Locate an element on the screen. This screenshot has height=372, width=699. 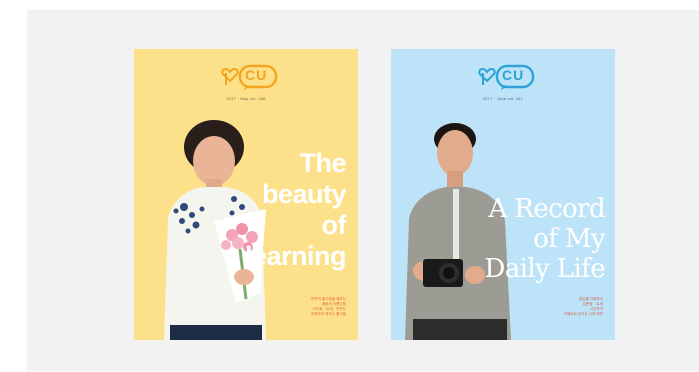
cover-blurb: 일상을 기록하다 김준영 · 31세 사진작가 카메라로 남기는 나의 하루 is located at coordinates (583, 306).